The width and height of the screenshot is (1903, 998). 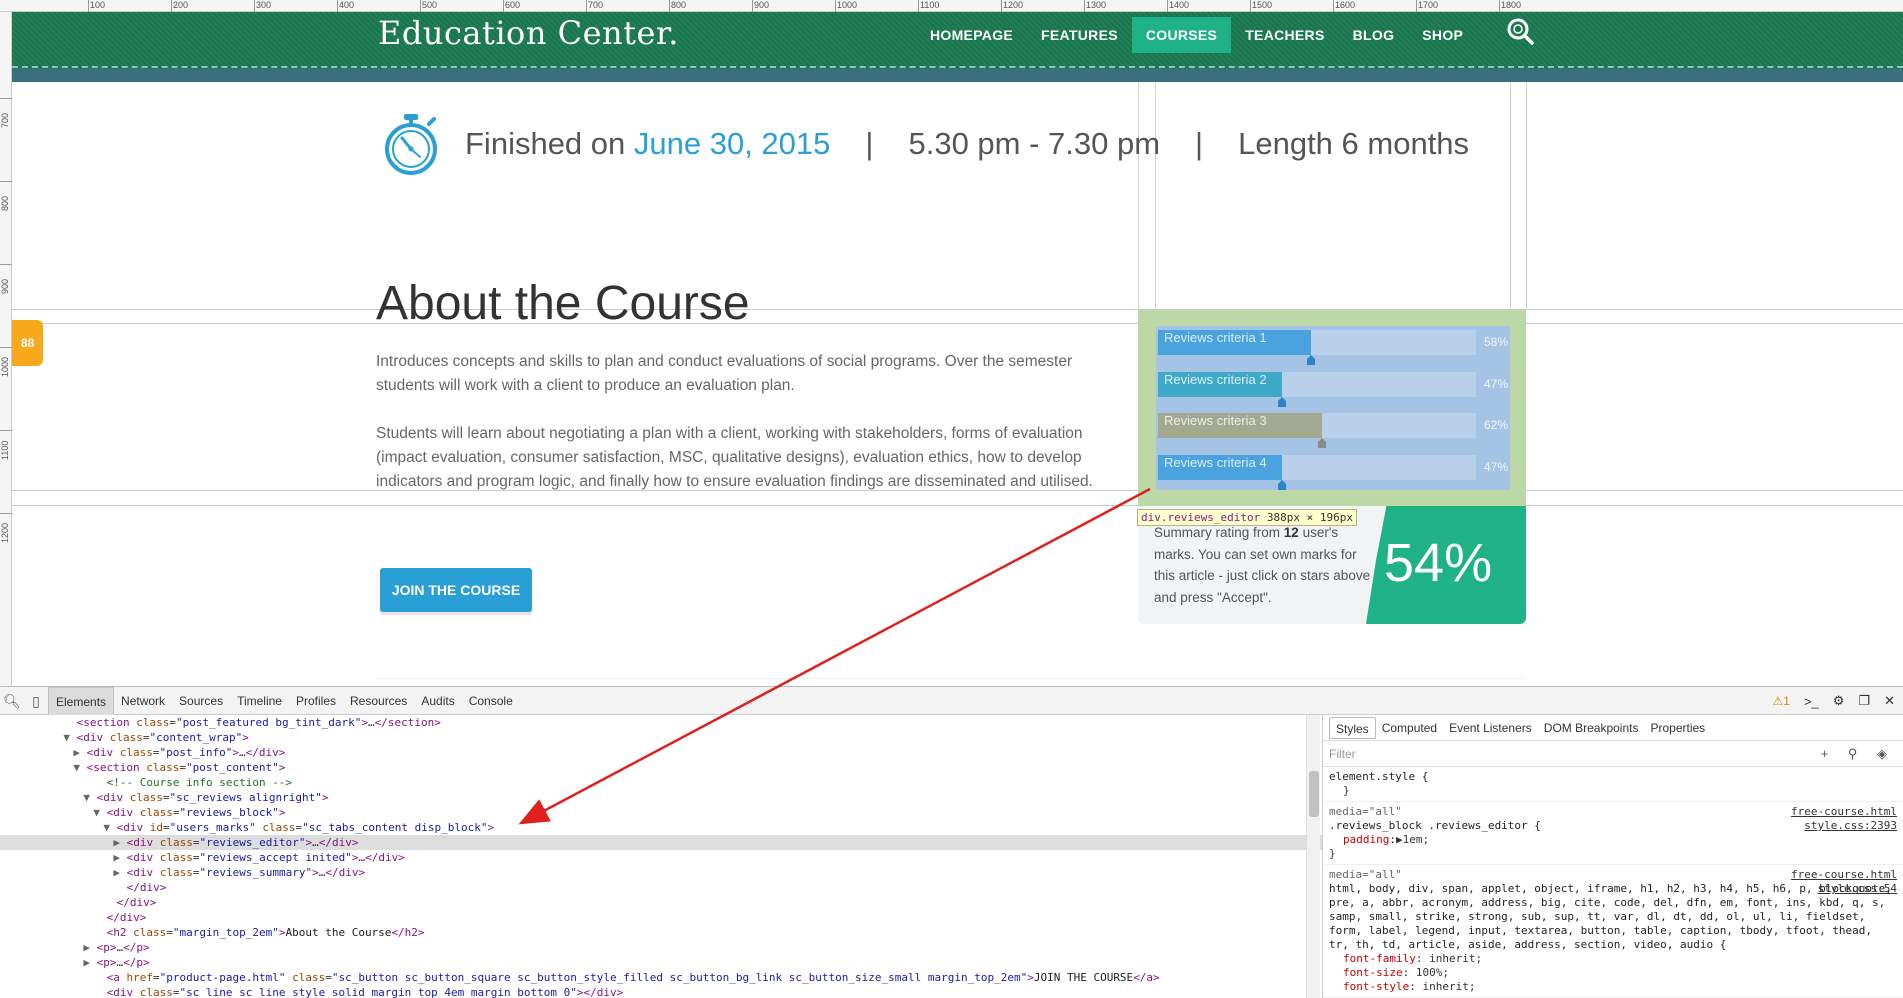 What do you see at coordinates (1496, 466) in the screenshot?
I see `criterion-percent: 47%` at bounding box center [1496, 466].